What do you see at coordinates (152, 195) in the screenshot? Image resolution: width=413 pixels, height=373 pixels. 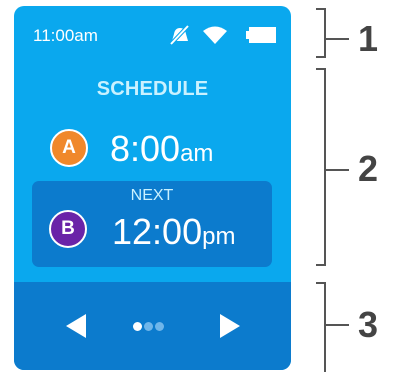 I see `next-label: NEXT` at bounding box center [152, 195].